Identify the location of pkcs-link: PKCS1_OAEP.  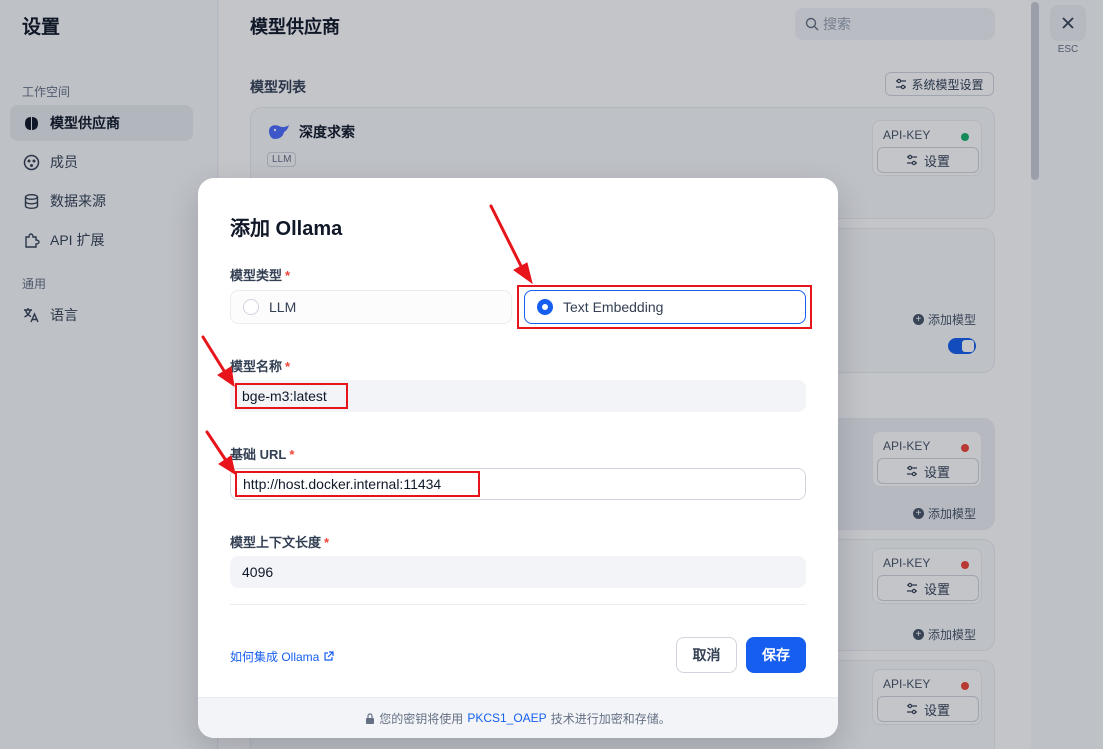
(506, 718).